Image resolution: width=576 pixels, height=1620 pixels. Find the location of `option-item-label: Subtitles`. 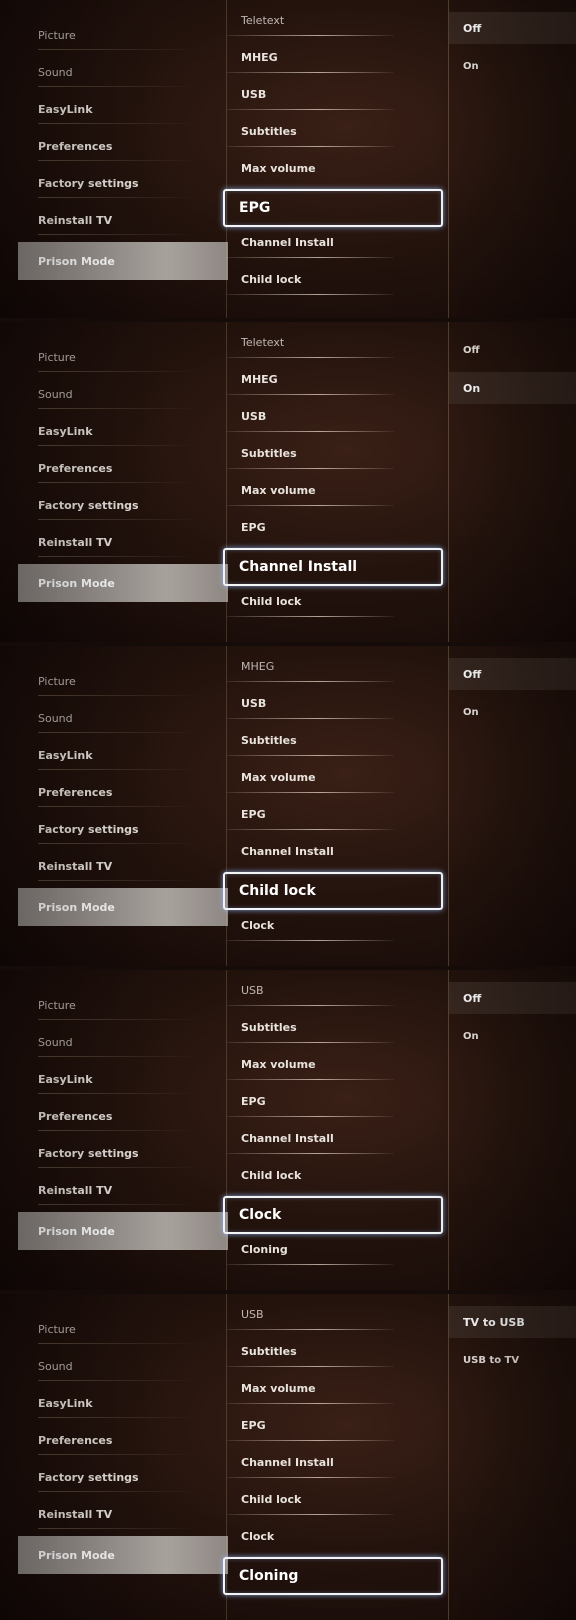

option-item-label: Subtitles is located at coordinates (269, 131).